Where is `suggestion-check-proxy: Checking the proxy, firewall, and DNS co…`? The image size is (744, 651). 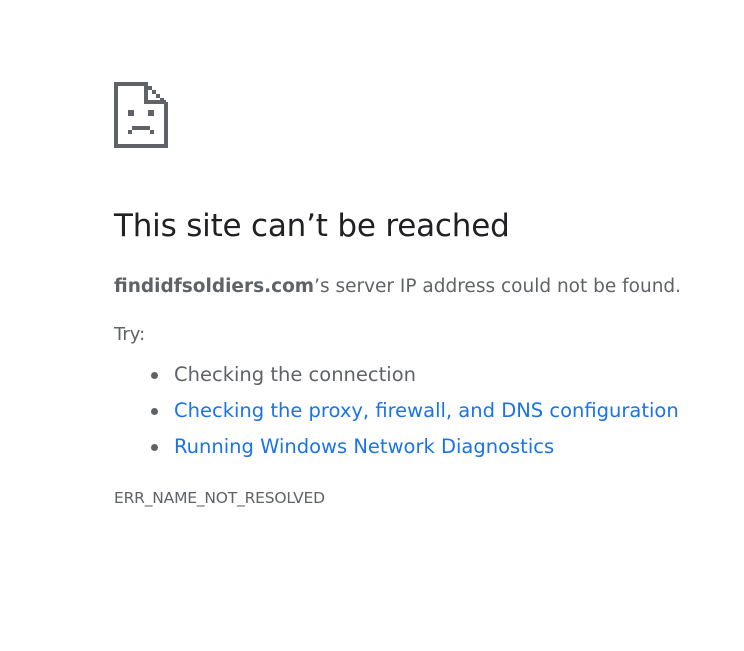
suggestion-check-proxy: Checking the proxy, firewall, and DNS co… is located at coordinates (415, 411).